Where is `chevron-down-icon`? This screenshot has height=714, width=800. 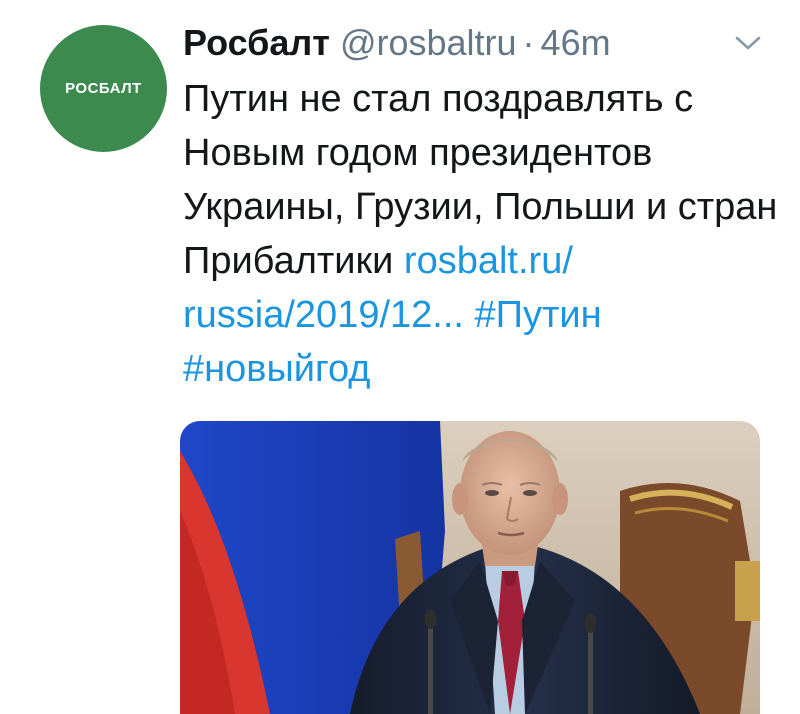
chevron-down-icon is located at coordinates (748, 42).